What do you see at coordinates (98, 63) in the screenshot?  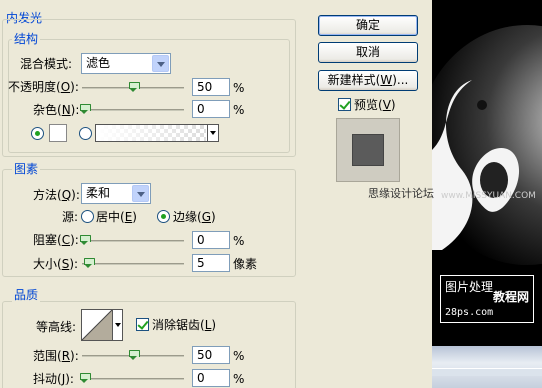 I see `blend-mode-value: 滤色` at bounding box center [98, 63].